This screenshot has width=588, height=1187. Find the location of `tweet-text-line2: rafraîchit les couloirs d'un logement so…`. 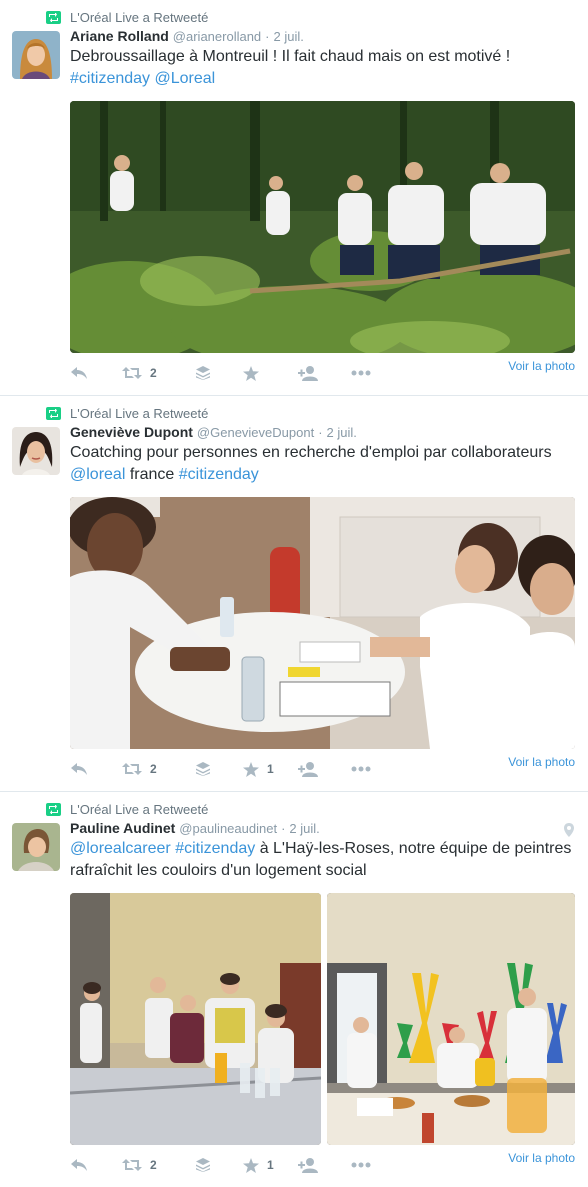

tweet-text-line2: rafraîchit les couloirs d'un logement so… is located at coordinates (218, 870).